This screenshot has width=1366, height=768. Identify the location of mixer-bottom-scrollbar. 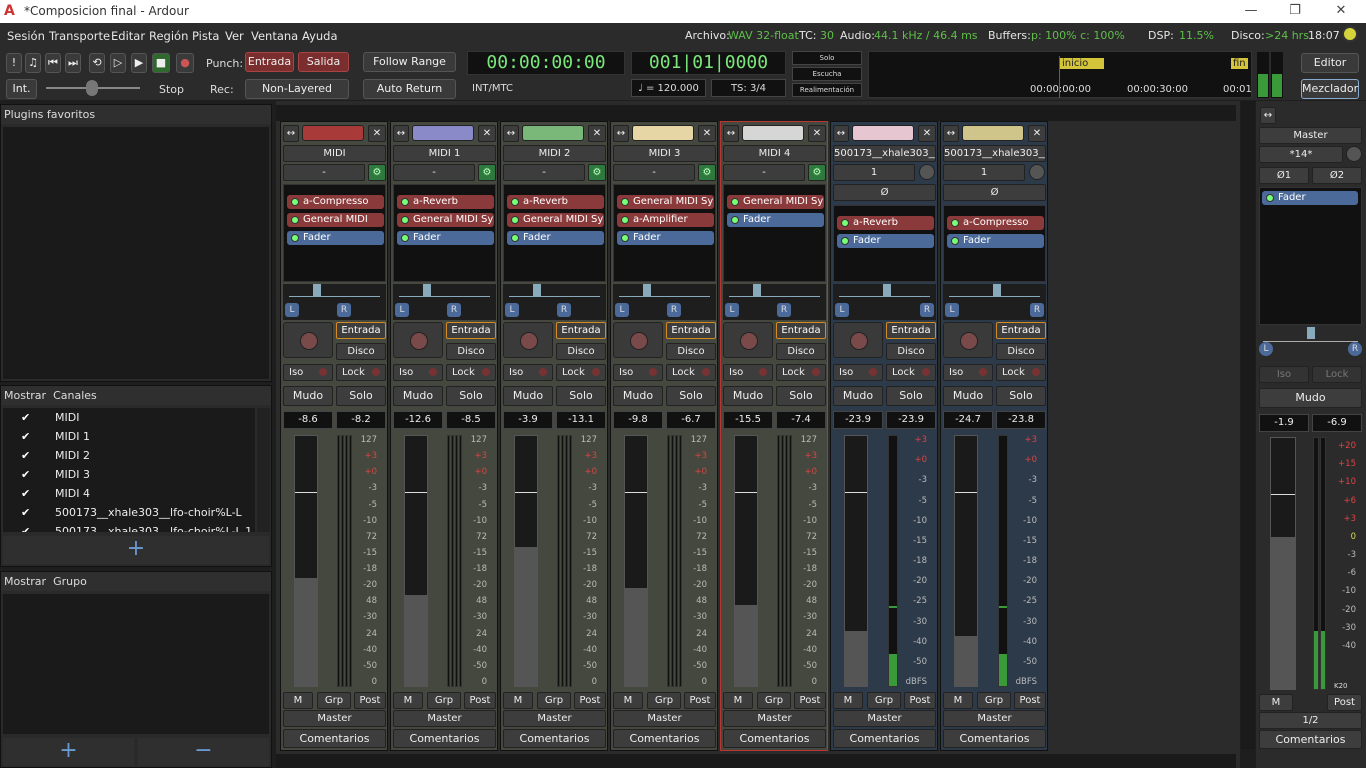
(756, 761).